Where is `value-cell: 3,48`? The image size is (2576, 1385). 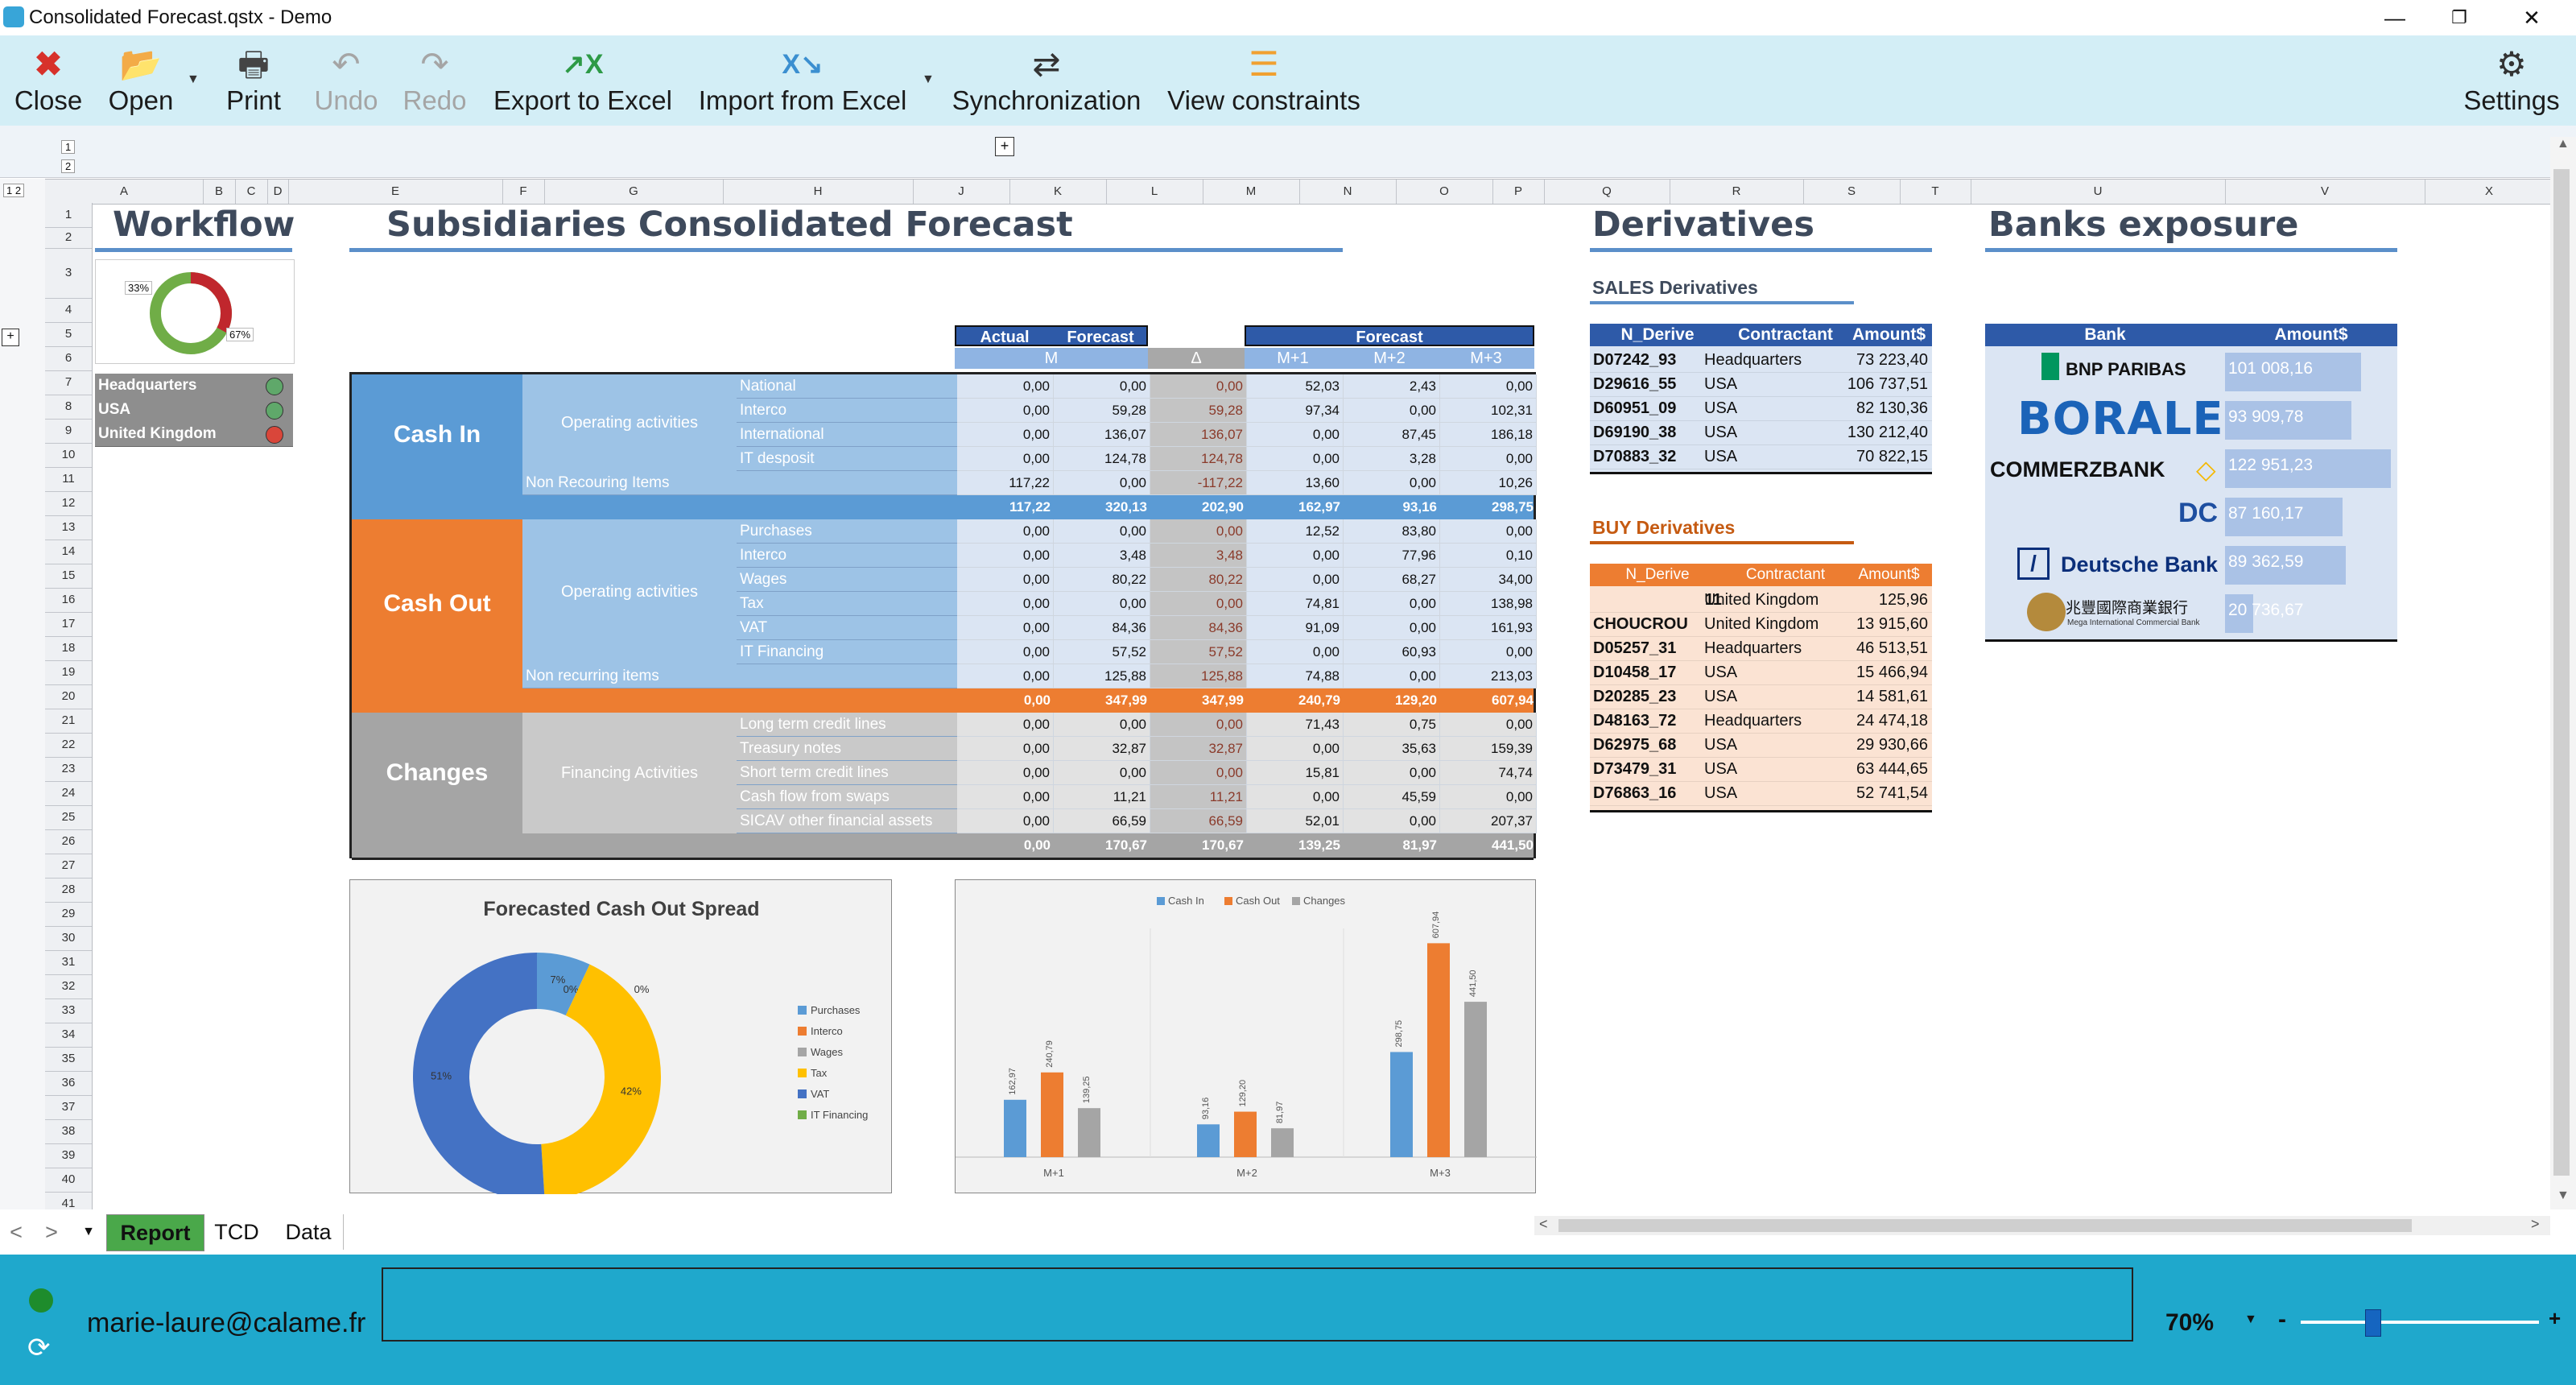 value-cell: 3,48 is located at coordinates (1102, 556).